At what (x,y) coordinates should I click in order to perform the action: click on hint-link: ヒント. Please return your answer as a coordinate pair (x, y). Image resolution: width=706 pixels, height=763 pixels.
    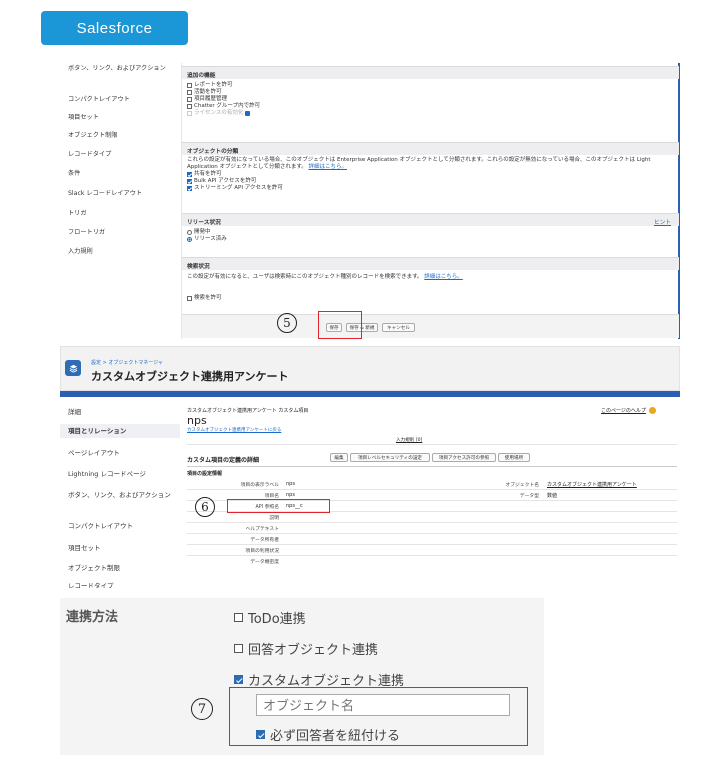
    Looking at the image, I should click on (662, 221).